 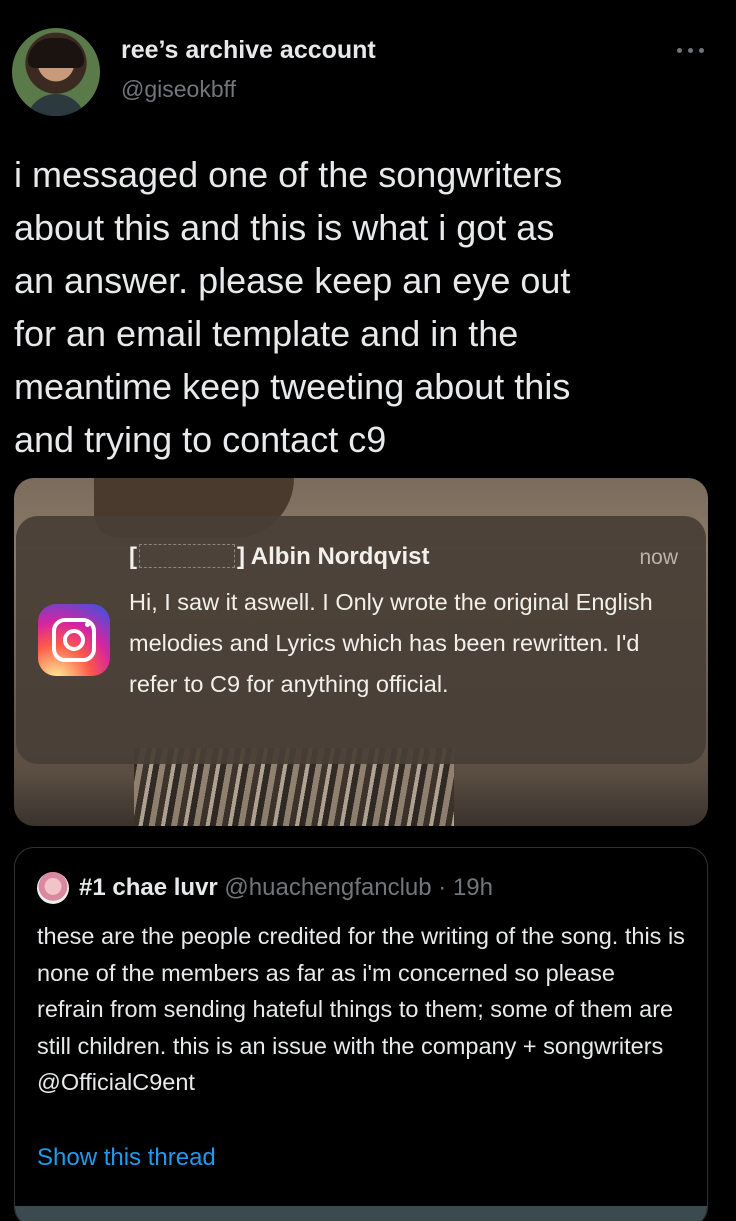 I want to click on redacted-box, so click(x=187, y=556).